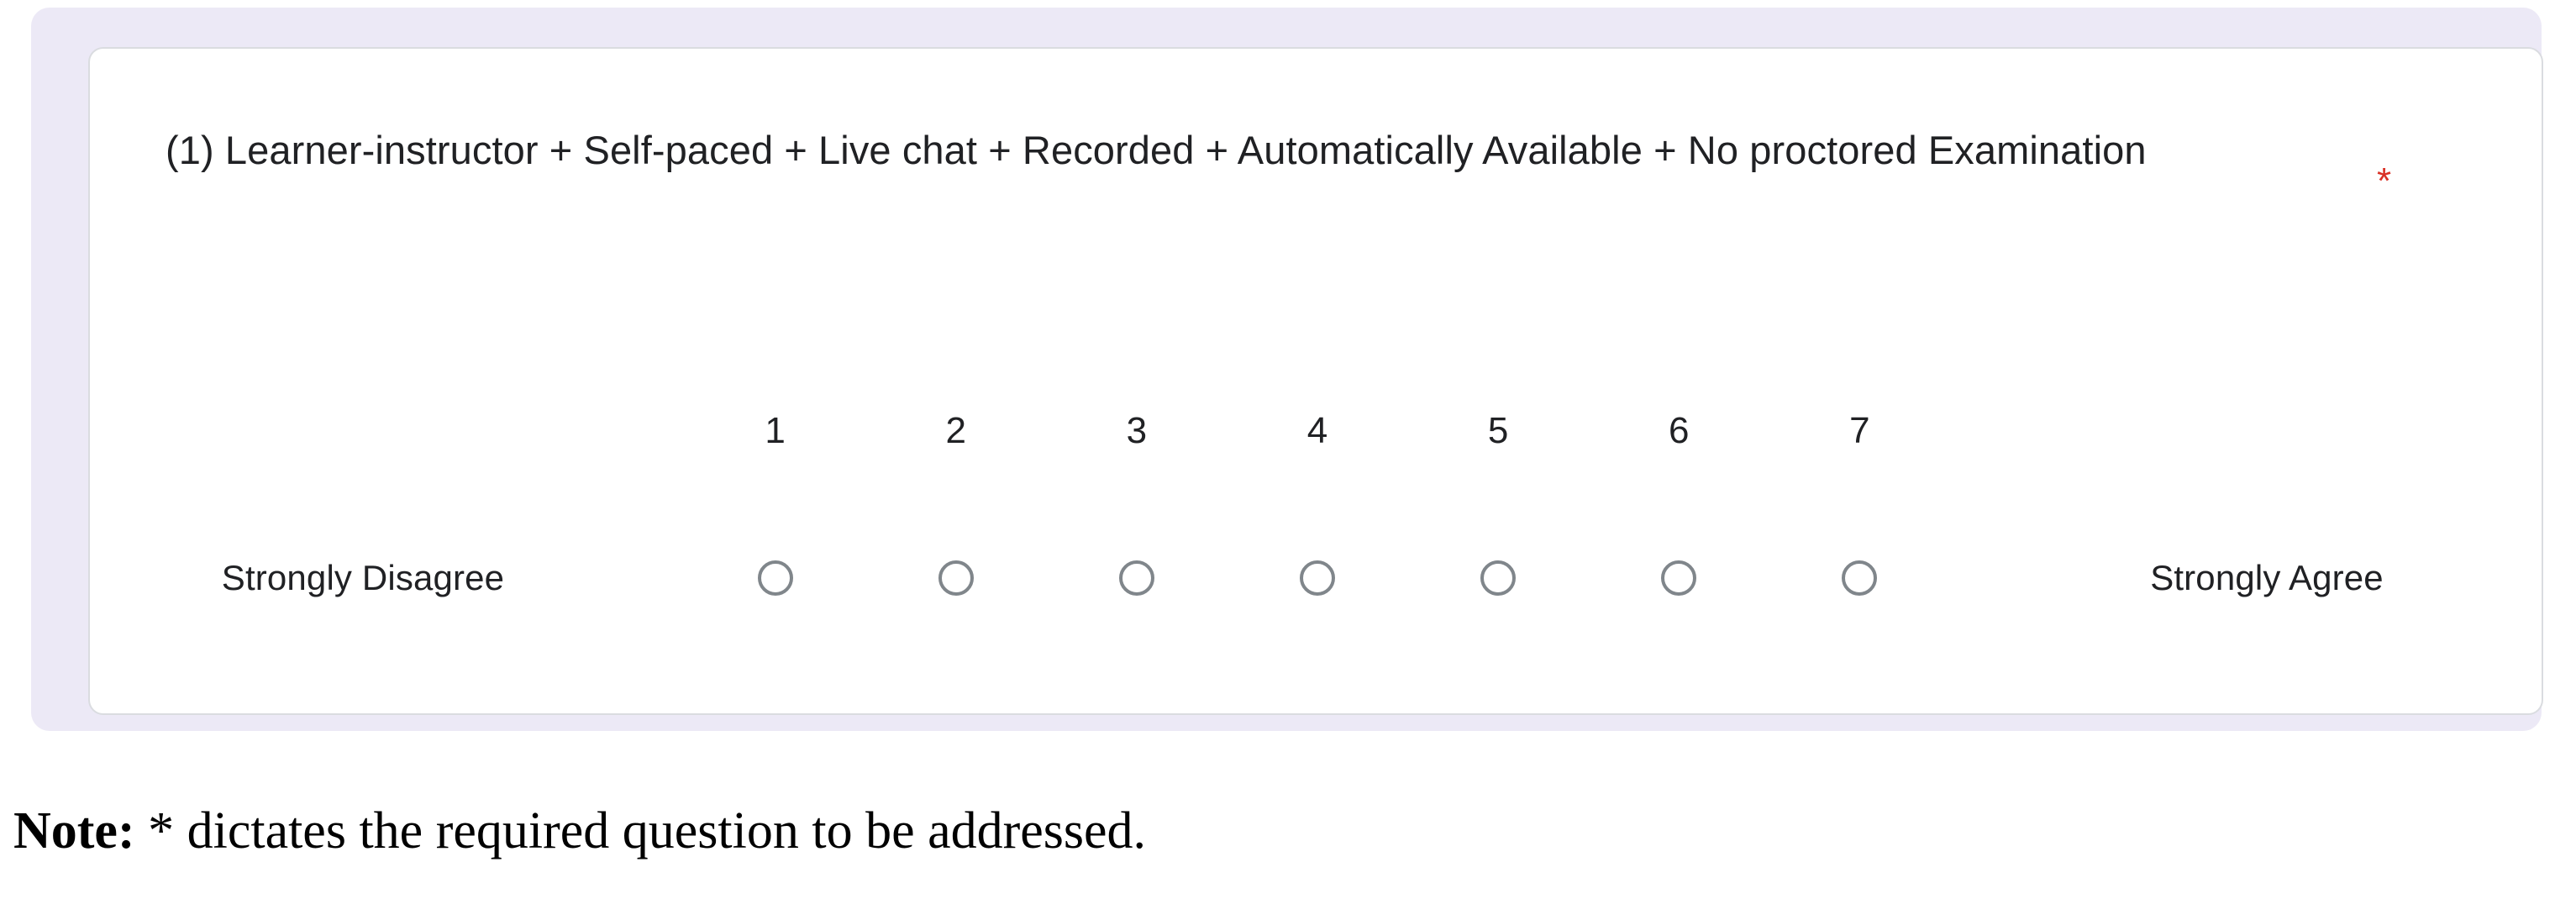 This screenshot has height=920, width=2576. I want to click on scale-number-5: 5, so click(1498, 430).